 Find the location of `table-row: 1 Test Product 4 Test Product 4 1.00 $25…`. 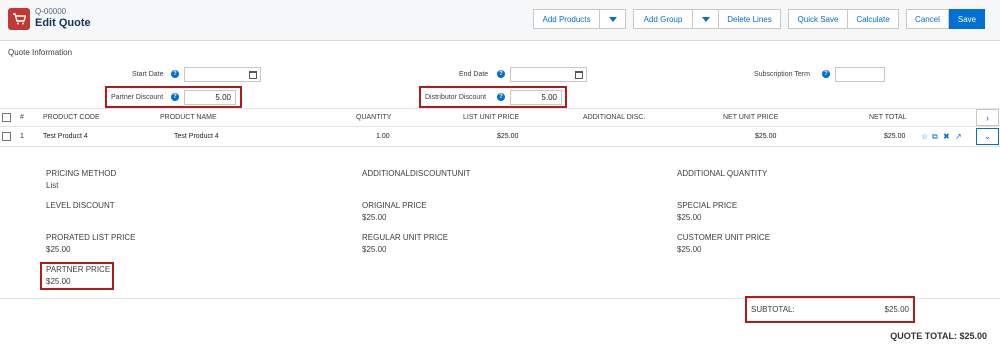

table-row: 1 Test Product 4 Test Product 4 1.00 $25… is located at coordinates (500, 137).